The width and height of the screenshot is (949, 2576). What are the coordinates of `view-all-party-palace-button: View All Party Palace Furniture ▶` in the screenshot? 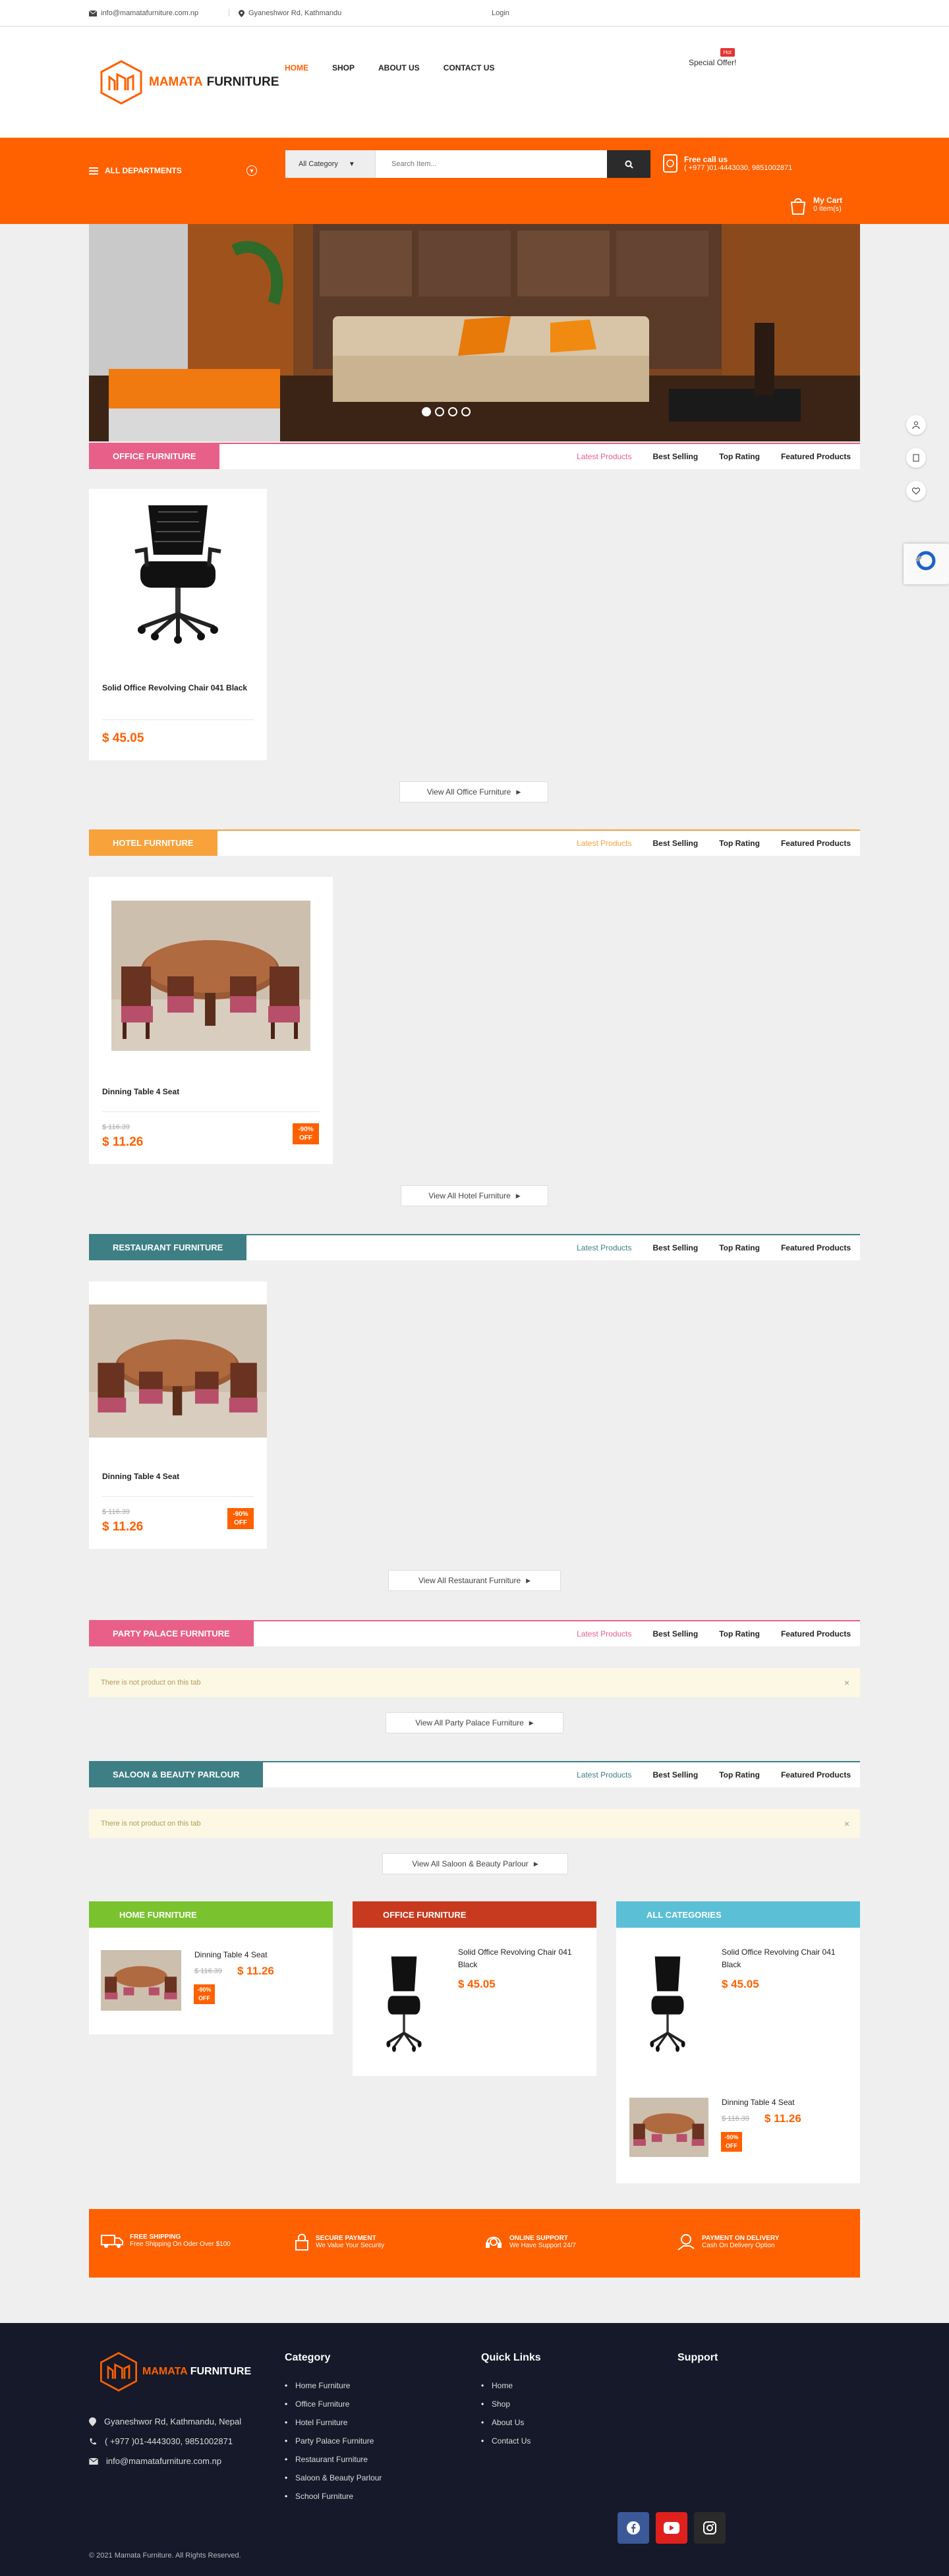 It's located at (474, 1722).